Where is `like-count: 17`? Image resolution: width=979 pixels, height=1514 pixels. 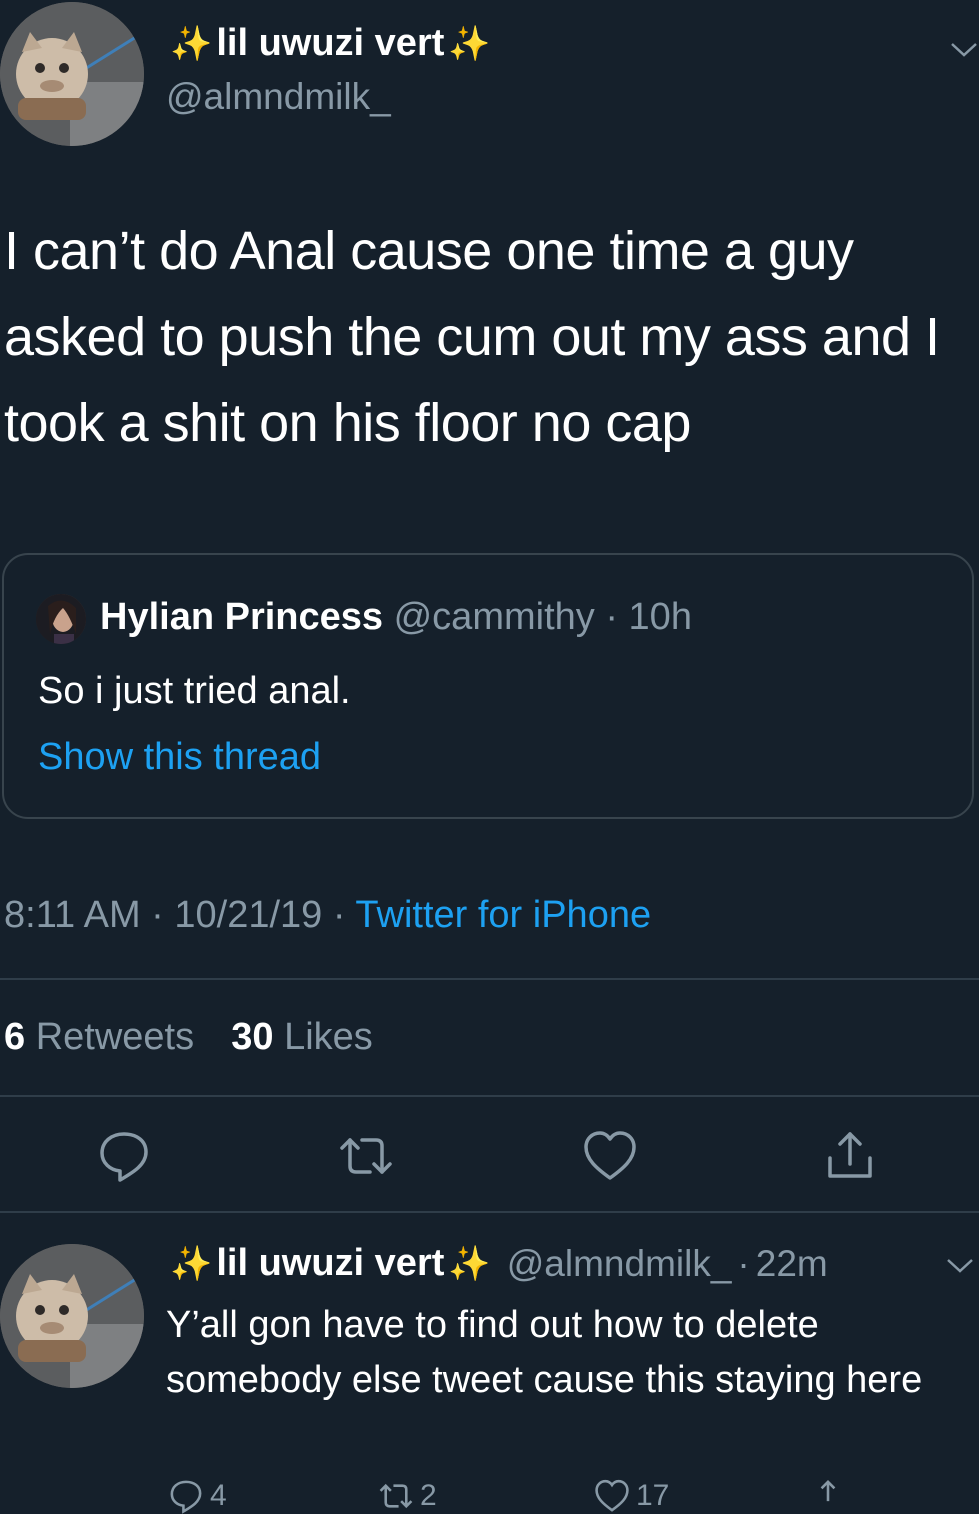 like-count: 17 is located at coordinates (653, 1495).